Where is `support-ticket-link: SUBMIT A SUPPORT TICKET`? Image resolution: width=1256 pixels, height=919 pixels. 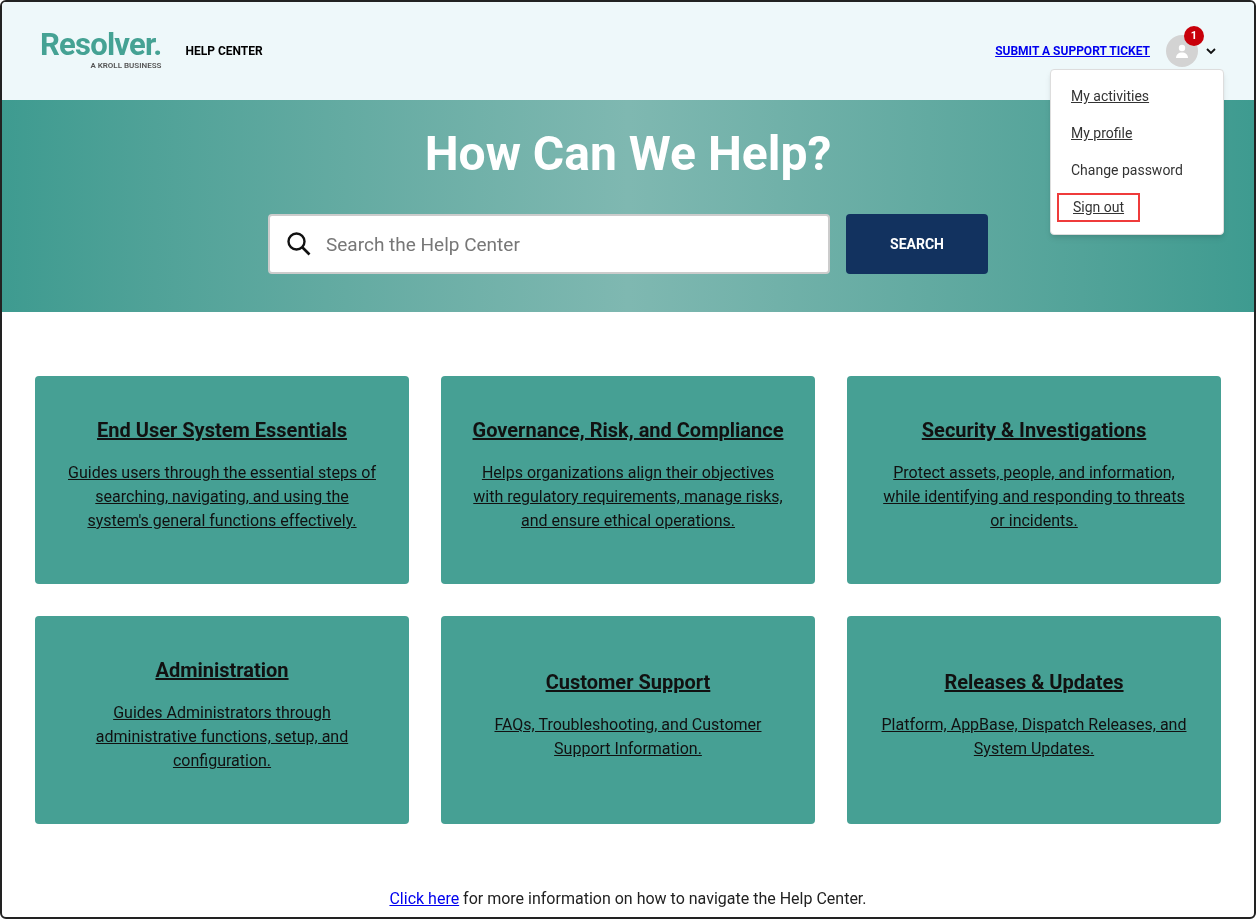 support-ticket-link: SUBMIT A SUPPORT TICKET is located at coordinates (1072, 51).